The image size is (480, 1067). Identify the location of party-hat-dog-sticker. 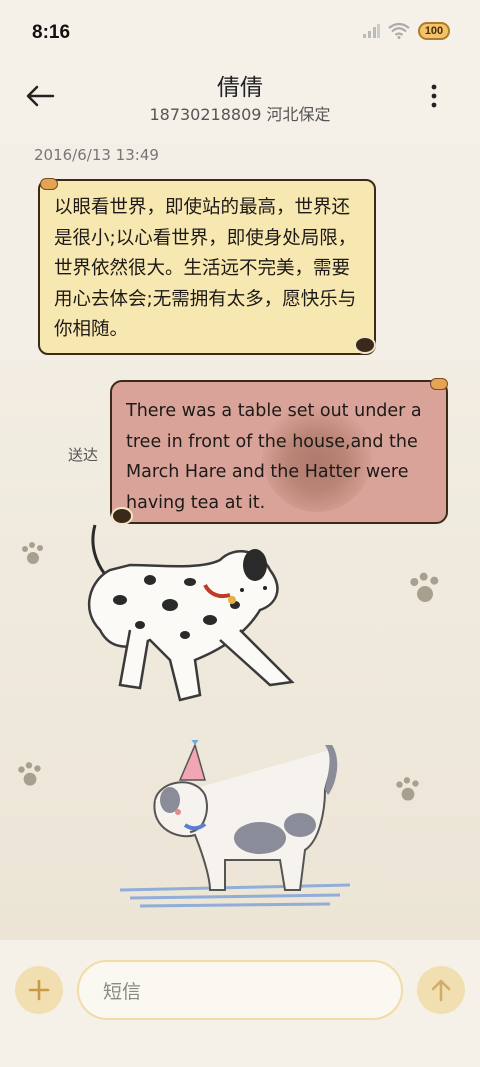
(235, 824).